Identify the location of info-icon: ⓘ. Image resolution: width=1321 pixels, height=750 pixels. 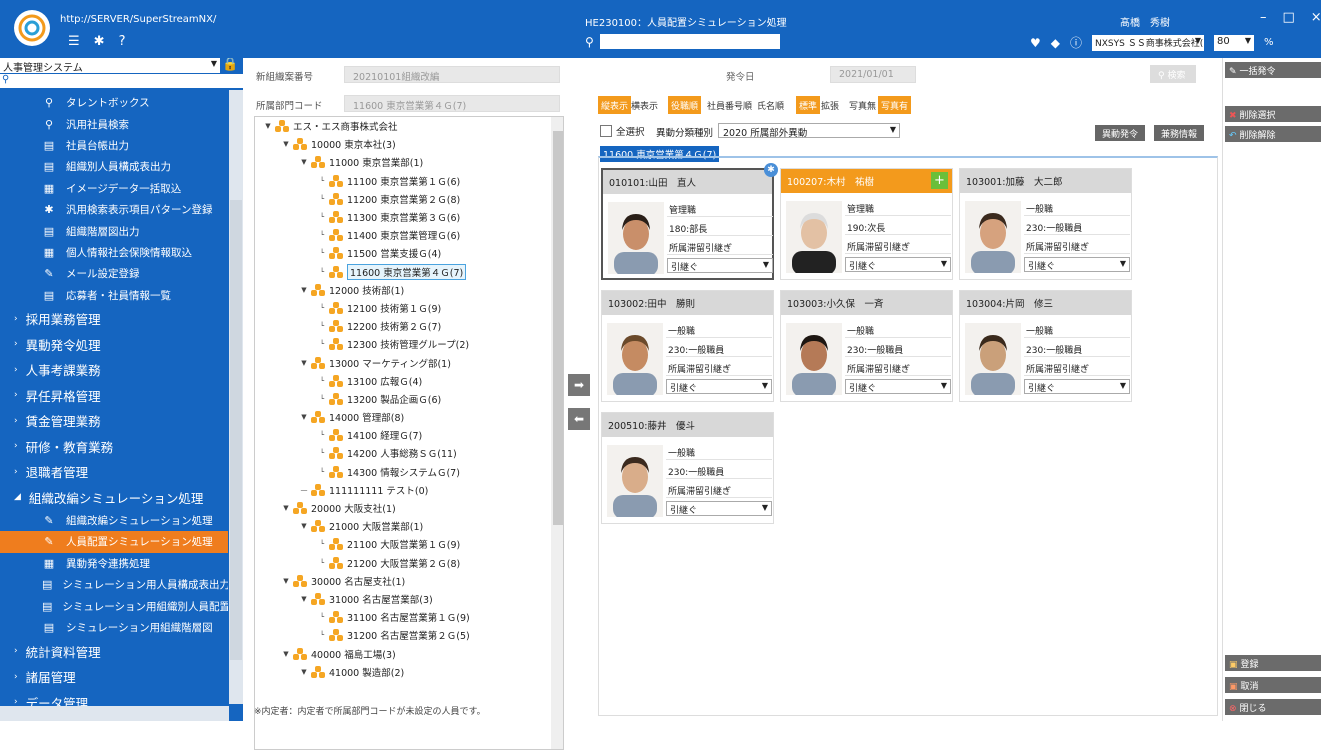
(1076, 42).